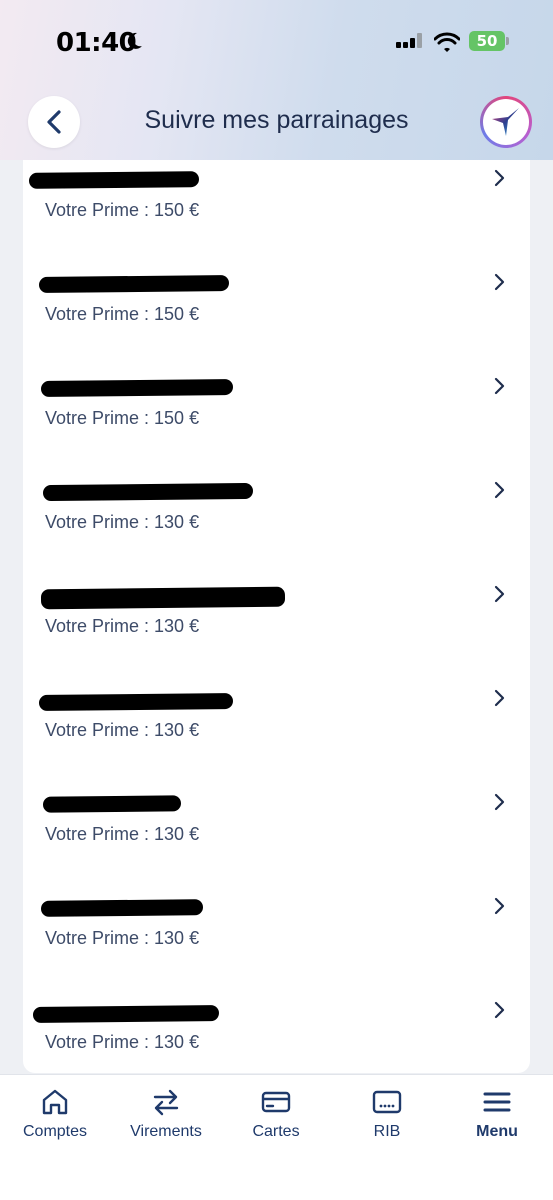 The width and height of the screenshot is (553, 1200). Describe the element at coordinates (166, 1102) in the screenshot. I see `transfer-arrows-icon` at that location.